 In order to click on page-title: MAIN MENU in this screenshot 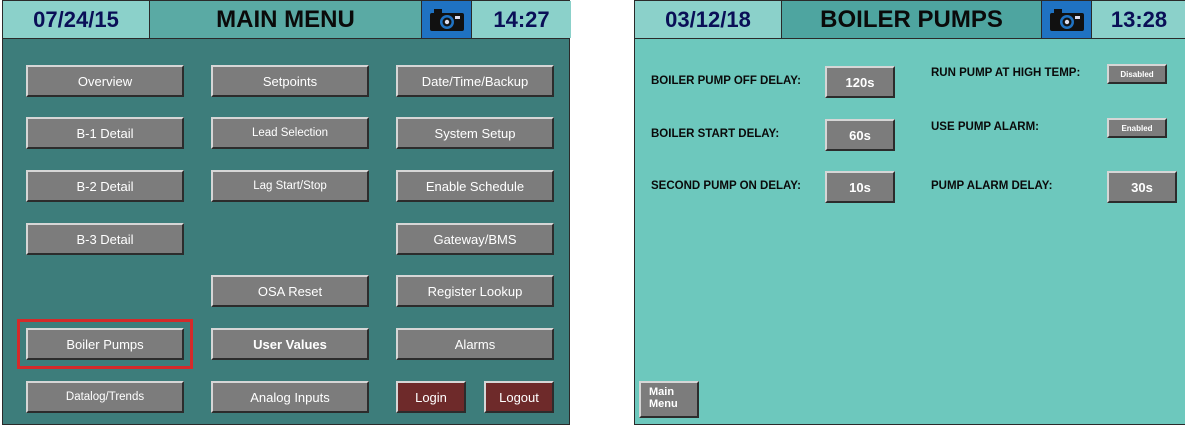, I will do `click(286, 19)`.